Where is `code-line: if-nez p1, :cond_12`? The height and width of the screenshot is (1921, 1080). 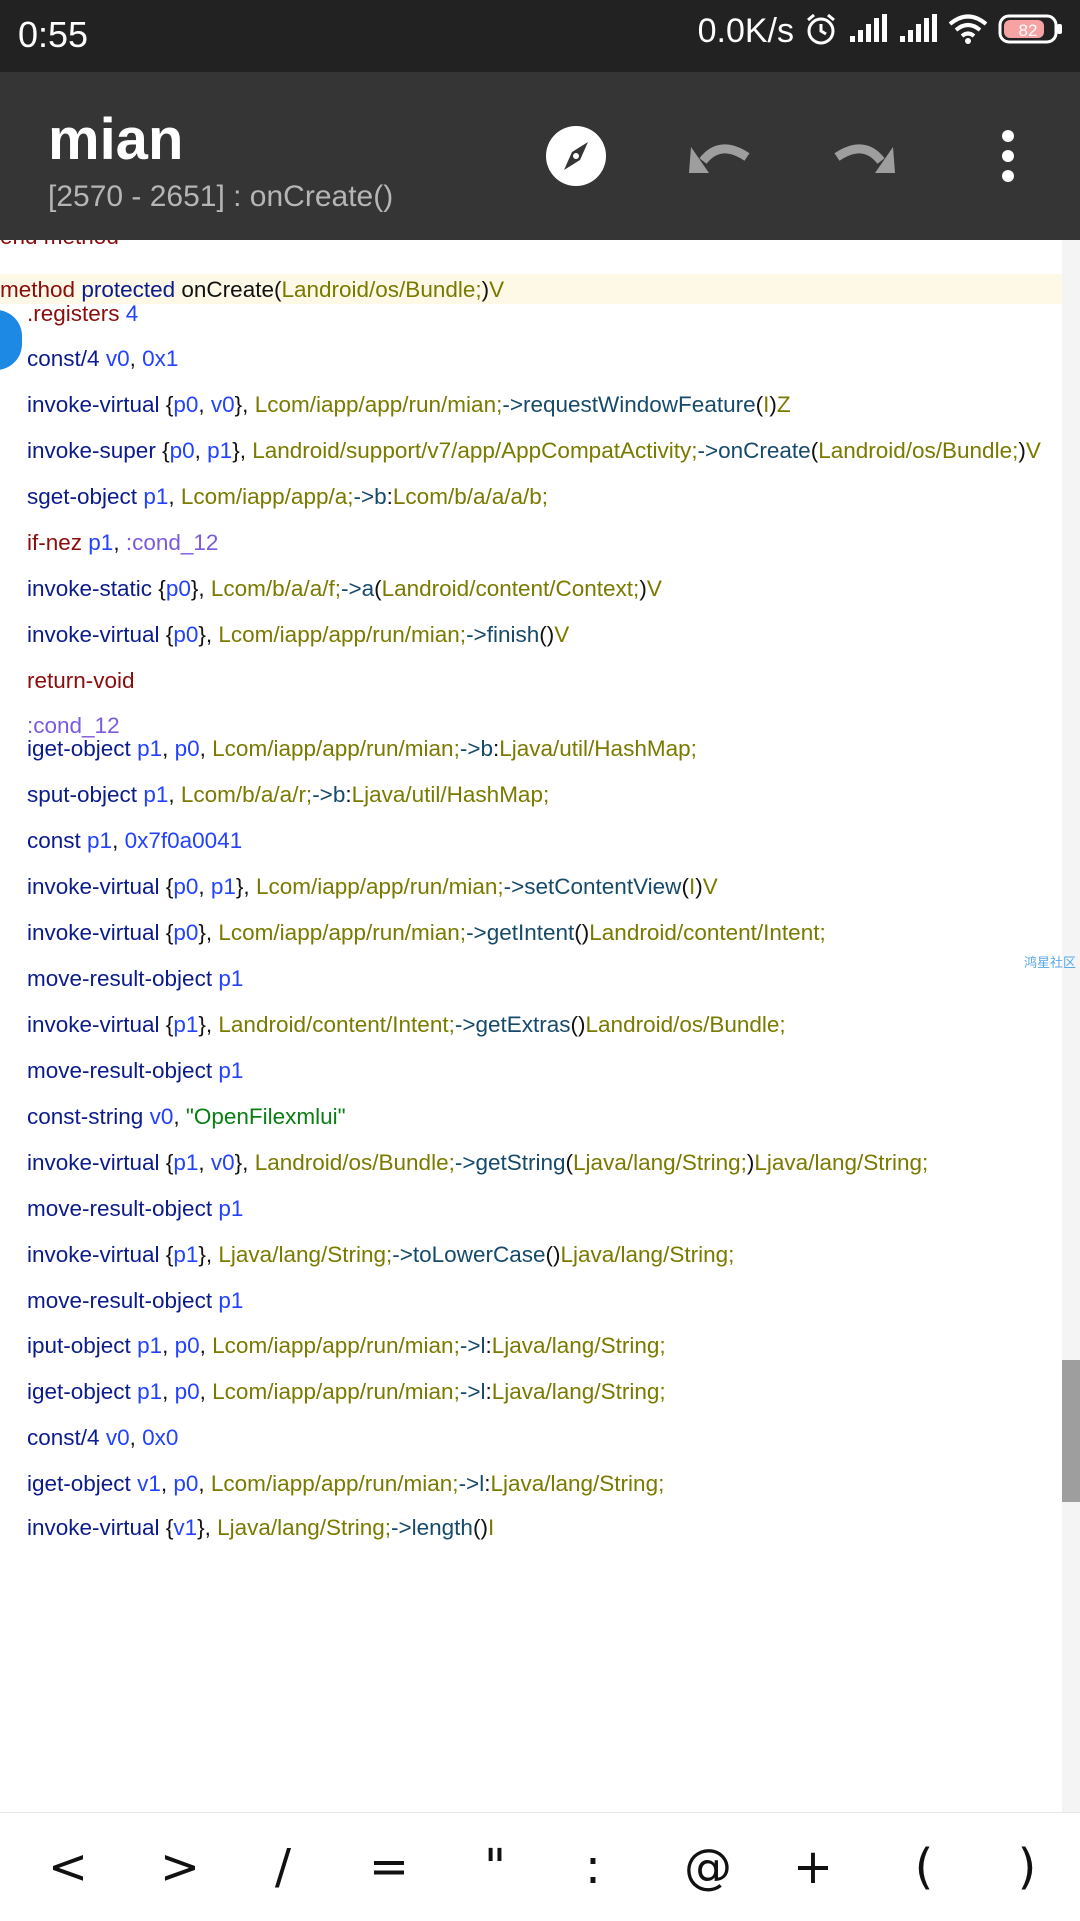 code-line: if-nez p1, :cond_12 is located at coordinates (122, 543).